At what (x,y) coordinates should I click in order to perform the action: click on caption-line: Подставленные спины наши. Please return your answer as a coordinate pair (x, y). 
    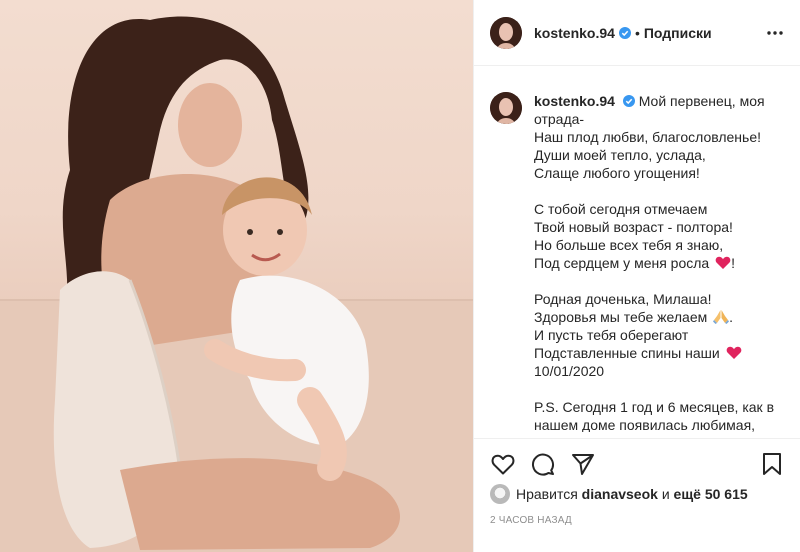
    Looking at the image, I should click on (662, 353).